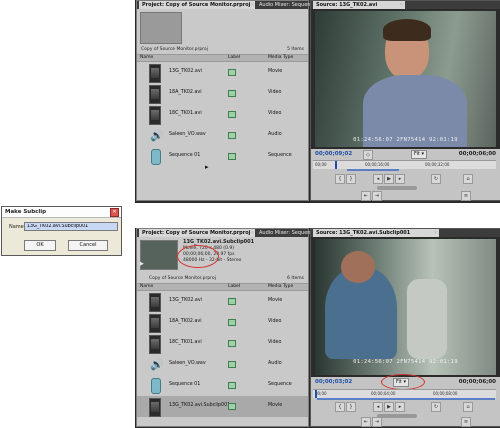 The image size is (500, 428). I want to click on clip-name: Saleen_VO.wav, so click(187, 134).